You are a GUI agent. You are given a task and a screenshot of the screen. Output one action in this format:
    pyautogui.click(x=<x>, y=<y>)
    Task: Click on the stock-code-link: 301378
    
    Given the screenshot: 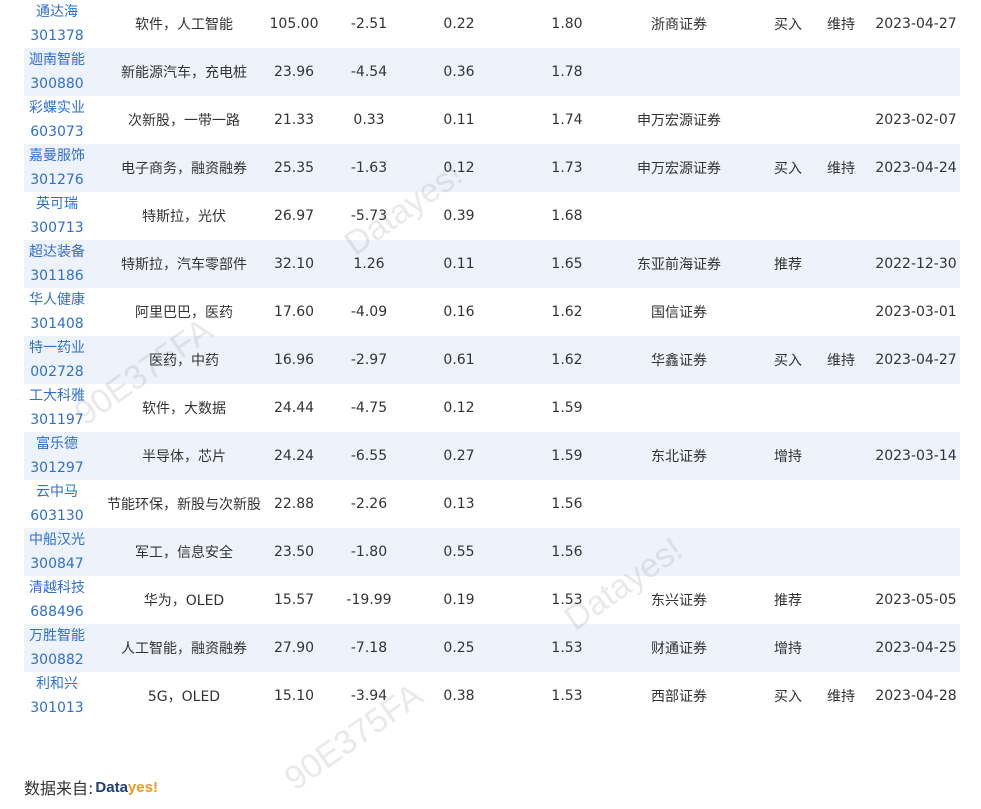 What is the action you would take?
    pyautogui.click(x=56, y=36)
    